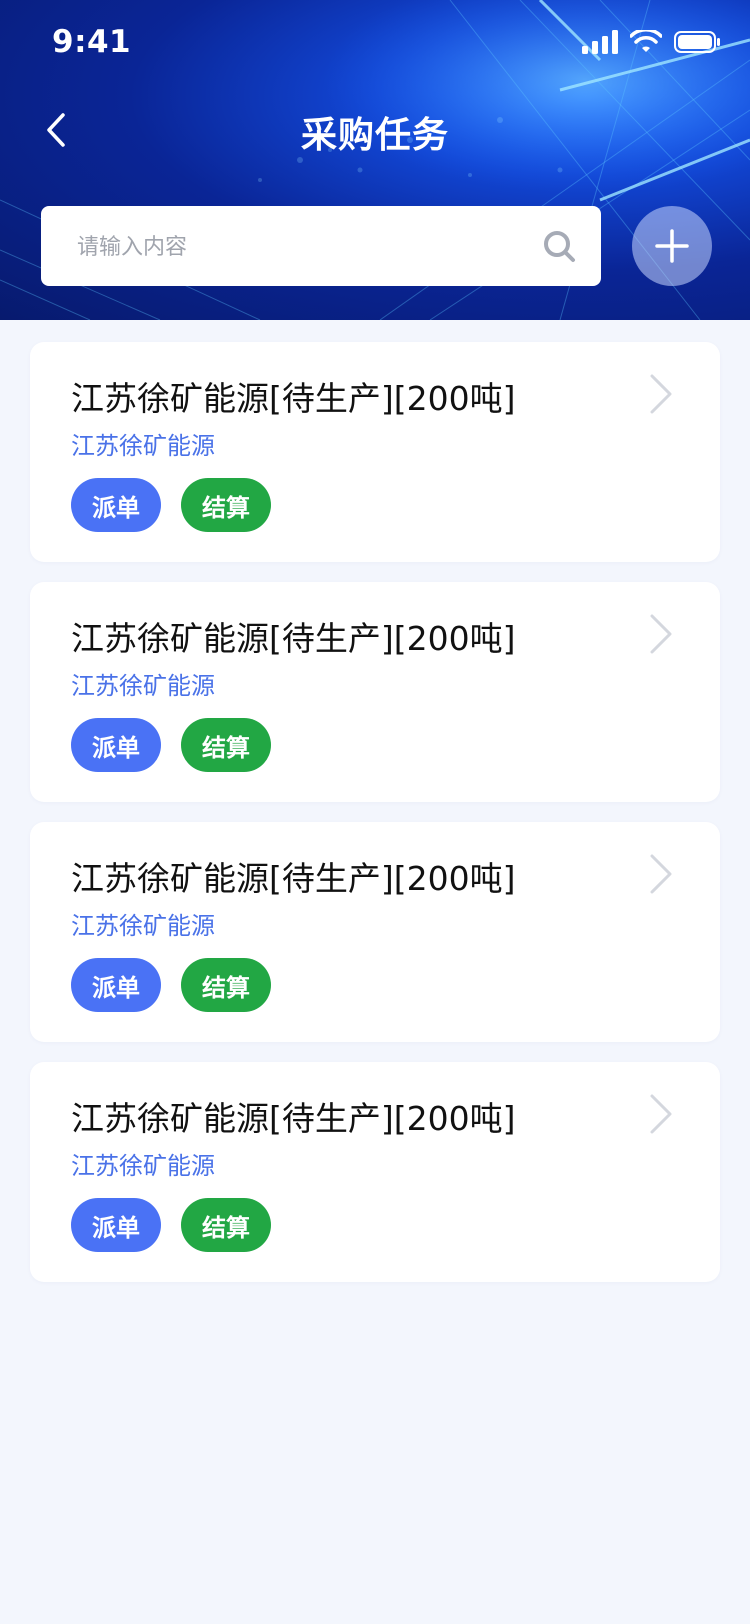 The height and width of the screenshot is (1624, 750). What do you see at coordinates (697, 42) in the screenshot?
I see `battery-icon` at bounding box center [697, 42].